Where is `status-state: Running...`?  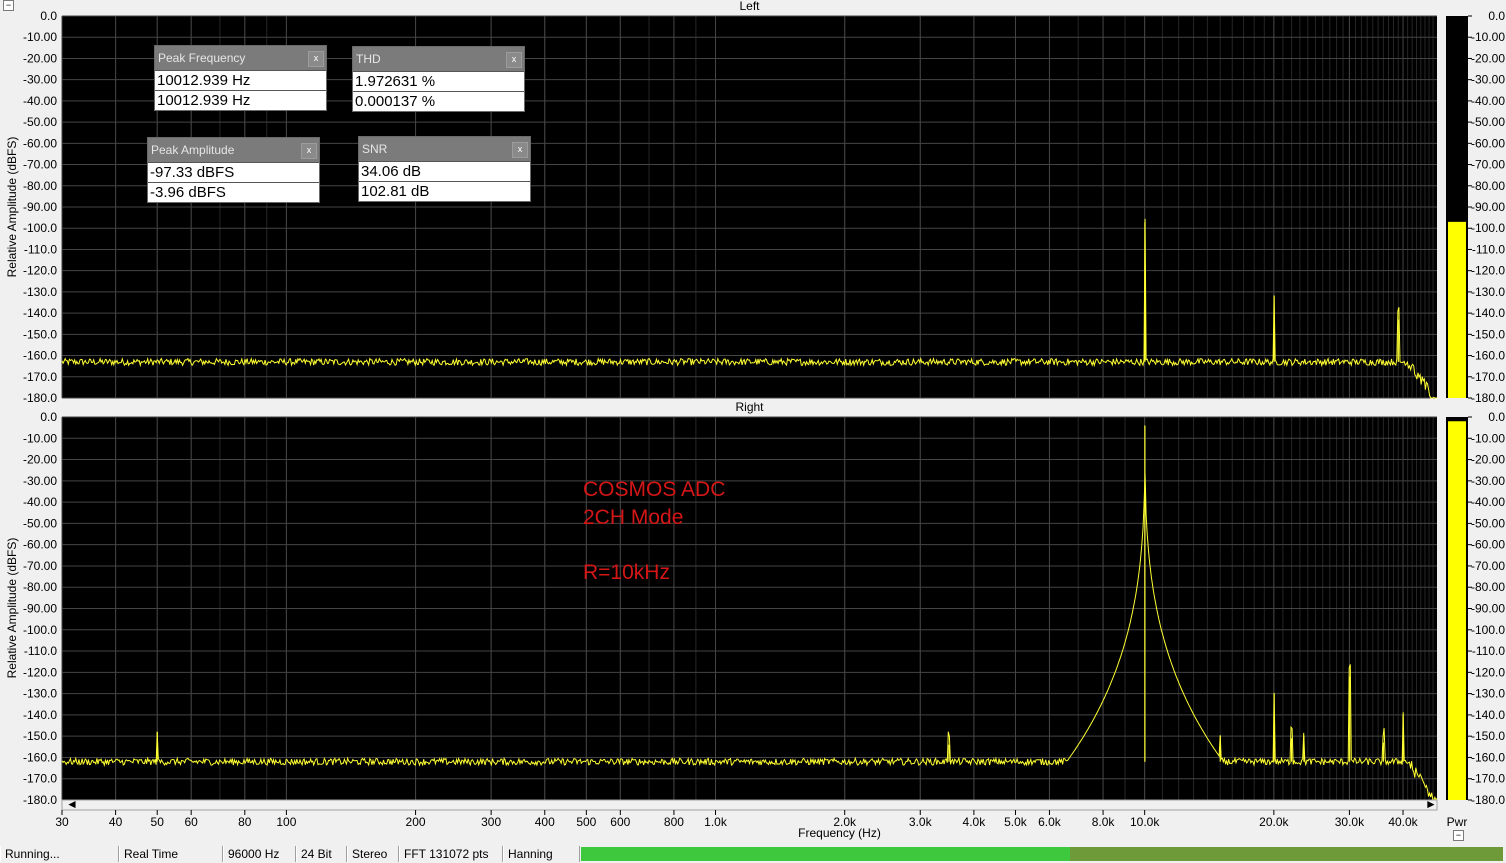 status-state: Running... is located at coordinates (59, 854).